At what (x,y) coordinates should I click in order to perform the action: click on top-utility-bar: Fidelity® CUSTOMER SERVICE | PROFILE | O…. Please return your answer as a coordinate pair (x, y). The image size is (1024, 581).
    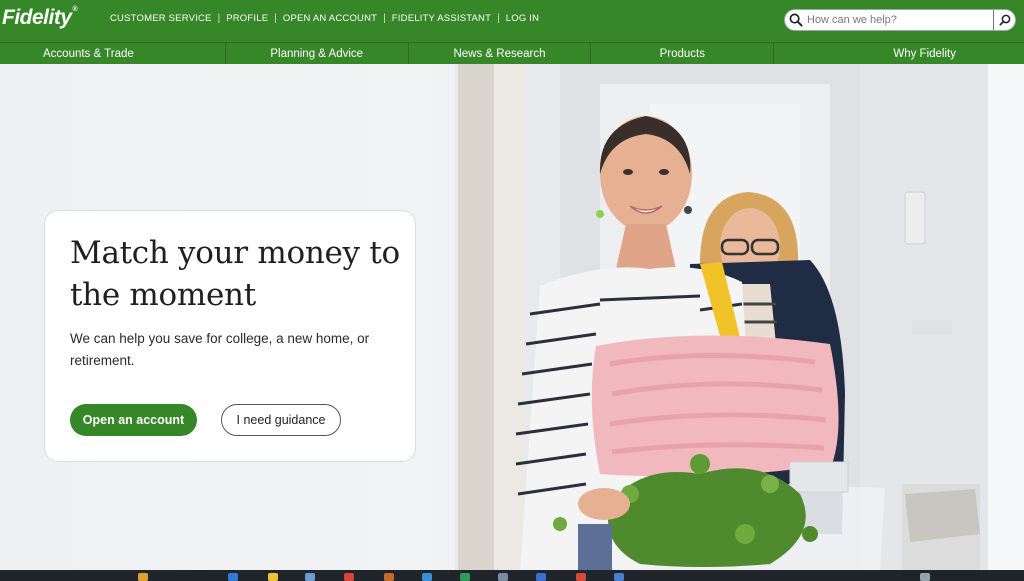
    Looking at the image, I should click on (512, 21).